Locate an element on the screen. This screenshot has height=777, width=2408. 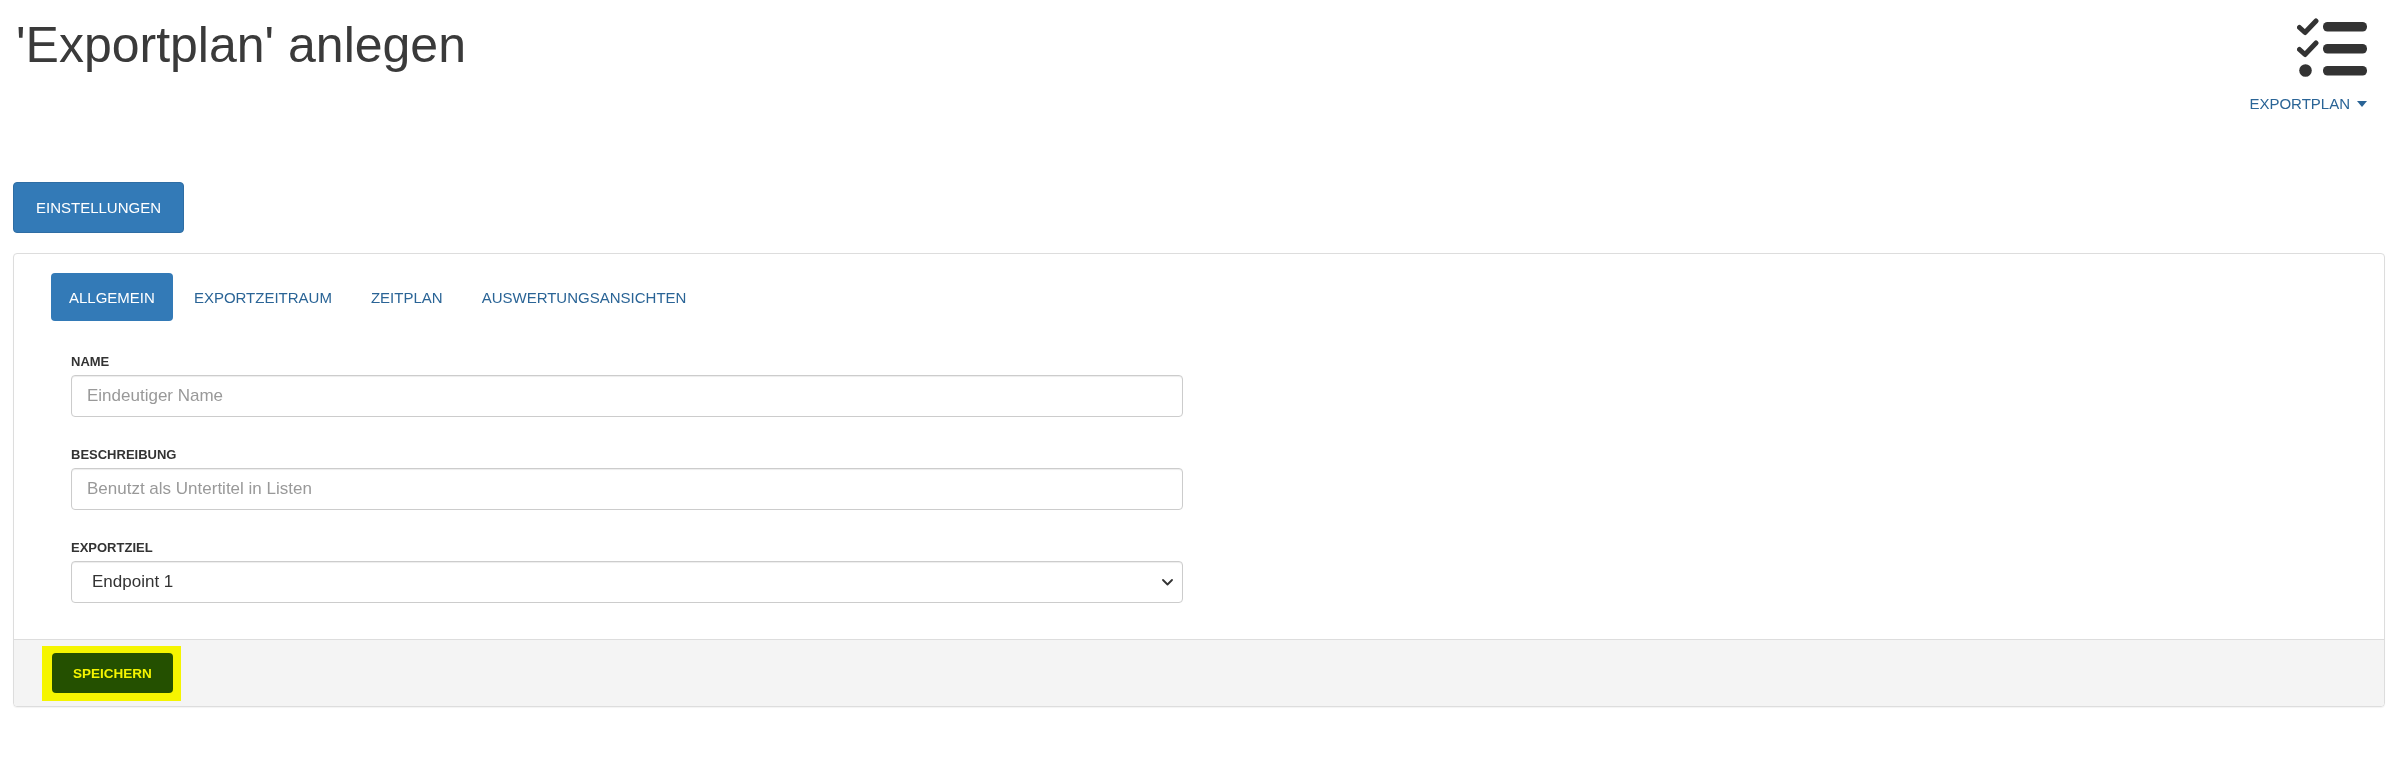
dropdown-field: Endpoint 1 is located at coordinates (627, 582).